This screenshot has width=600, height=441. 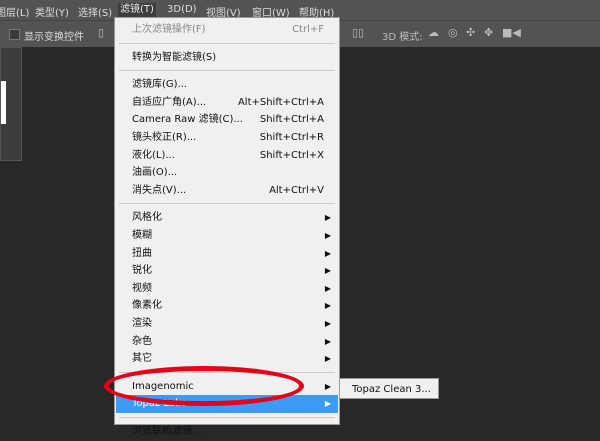 I want to click on menu-item: 转换为智能滤镜(S), so click(x=227, y=58).